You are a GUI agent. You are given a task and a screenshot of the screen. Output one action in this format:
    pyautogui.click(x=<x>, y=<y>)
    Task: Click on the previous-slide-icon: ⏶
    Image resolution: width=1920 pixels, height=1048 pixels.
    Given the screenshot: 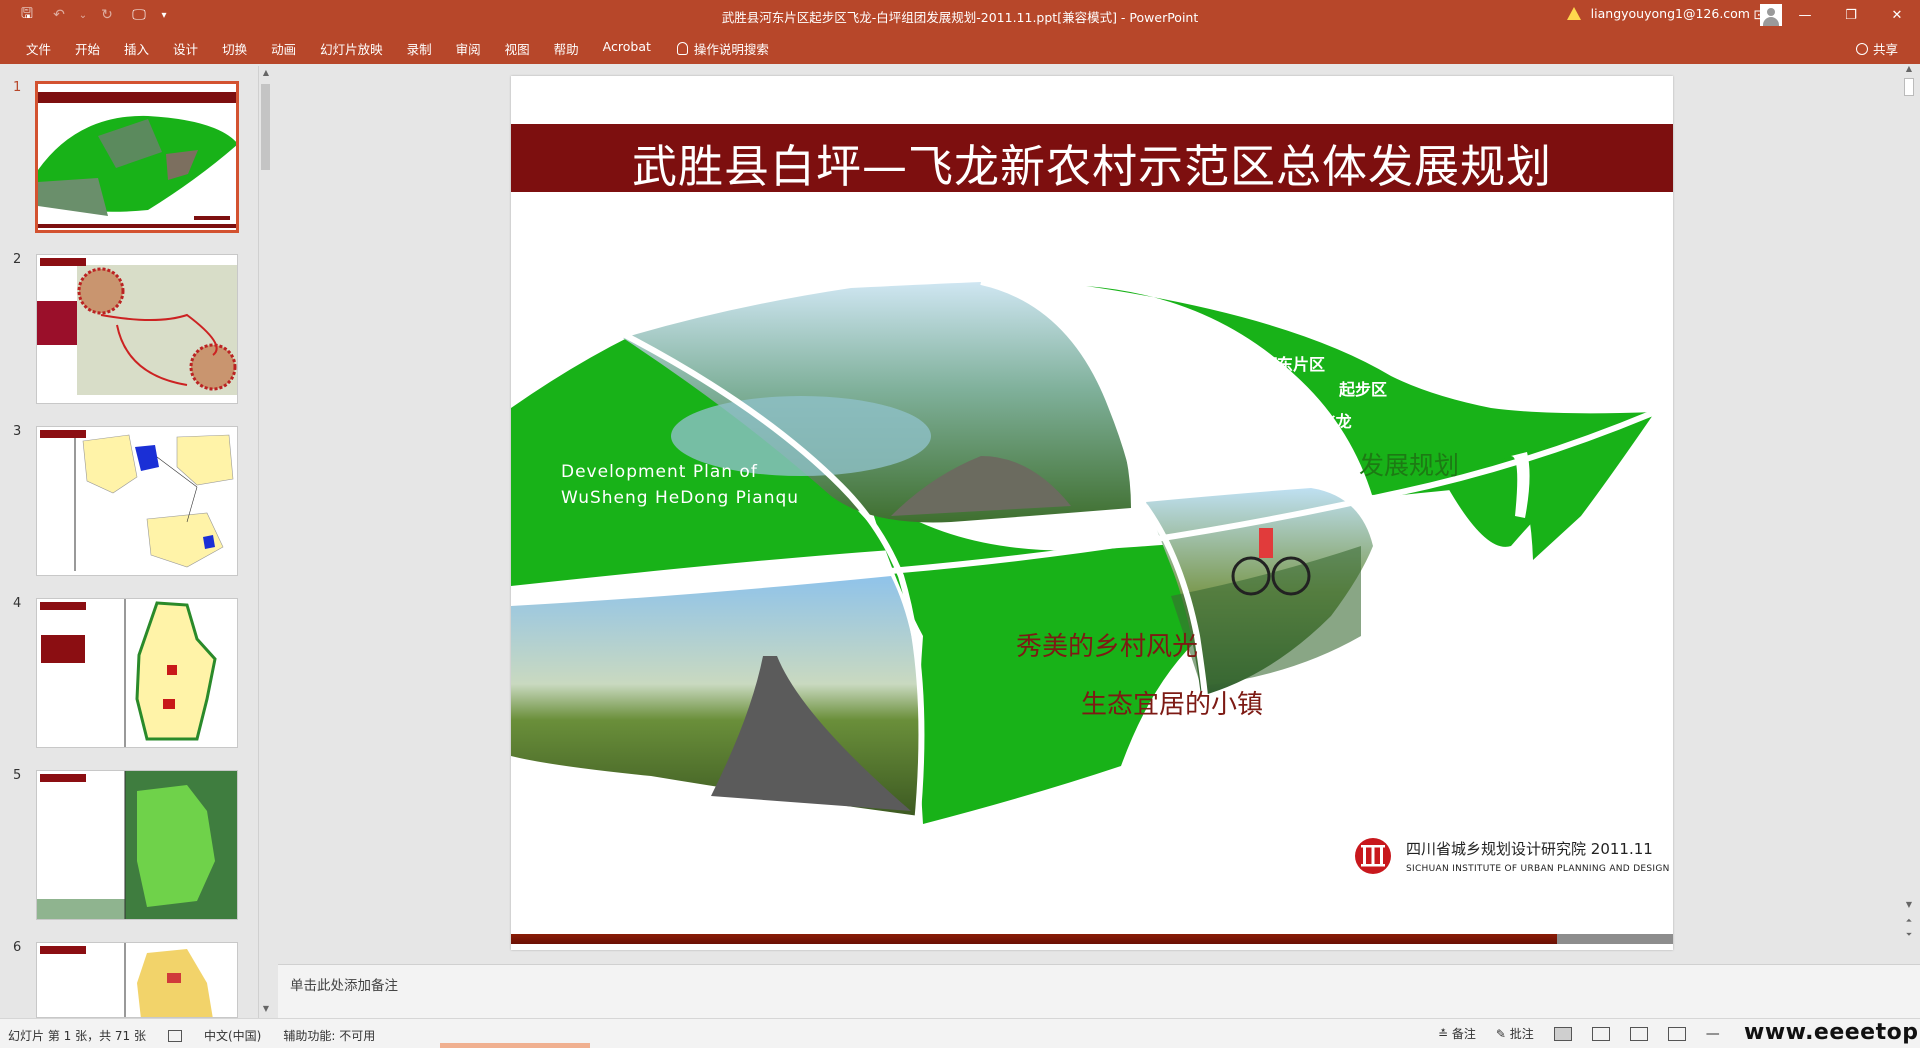 What is the action you would take?
    pyautogui.click(x=1909, y=921)
    